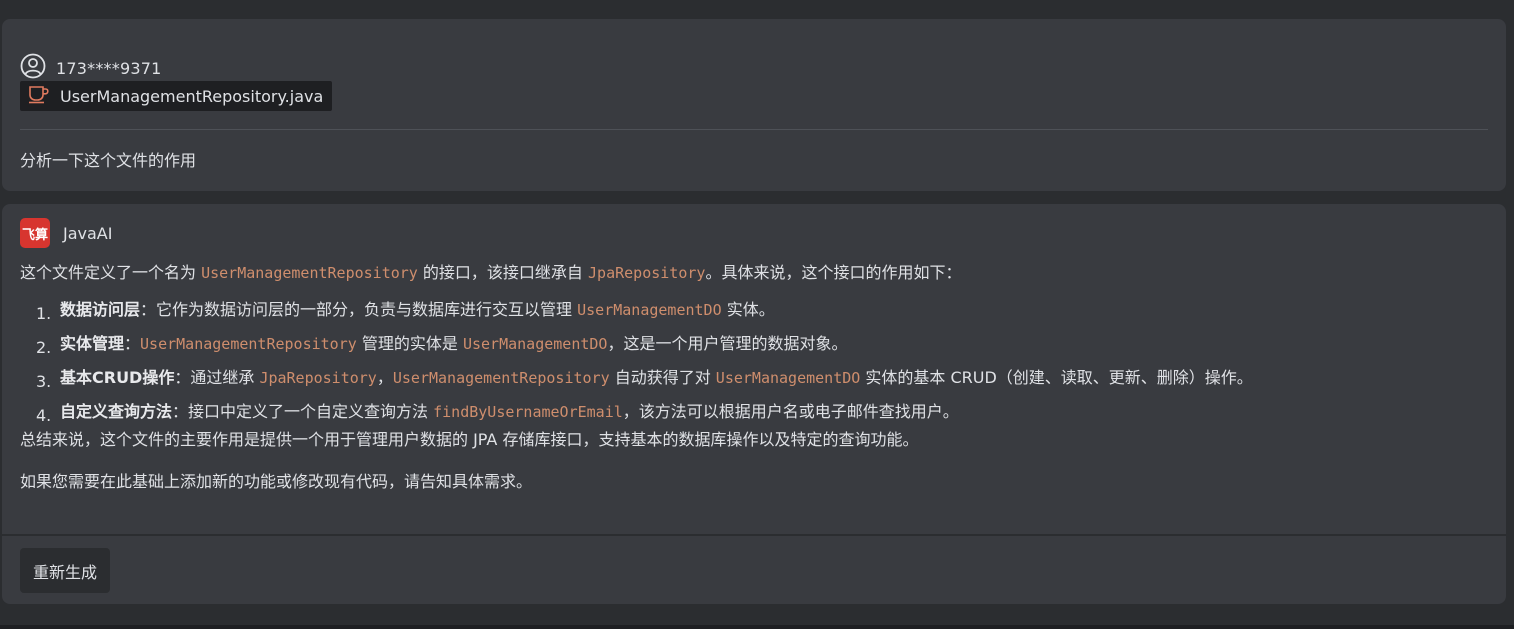 The width and height of the screenshot is (1514, 629). What do you see at coordinates (727, 343) in the screenshot?
I see `list-item-text: ，这是一个用户管理的数据对象。` at bounding box center [727, 343].